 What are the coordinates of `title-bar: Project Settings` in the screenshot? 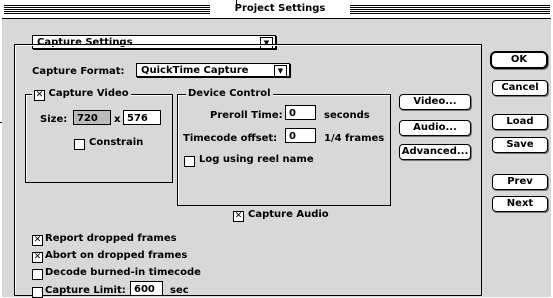 It's located at (276, 9).